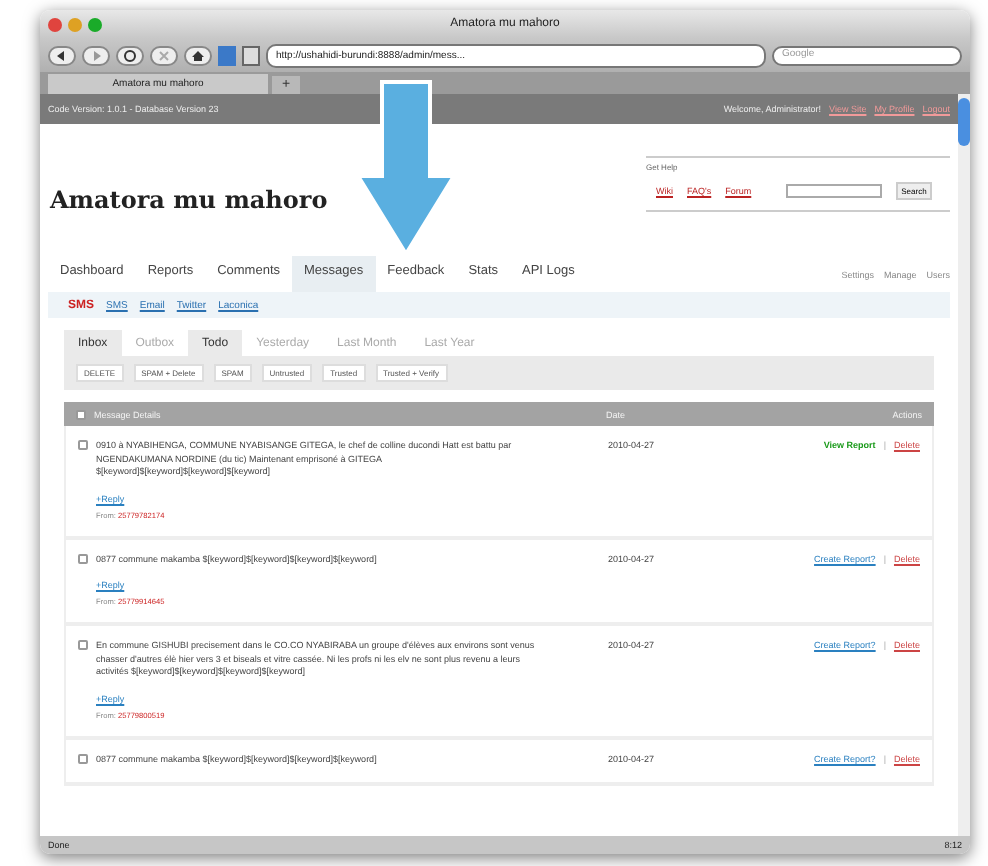 Image resolution: width=988 pixels, height=866 pixels. Describe the element at coordinates (833, 191) in the screenshot. I see `help-search-field` at that location.